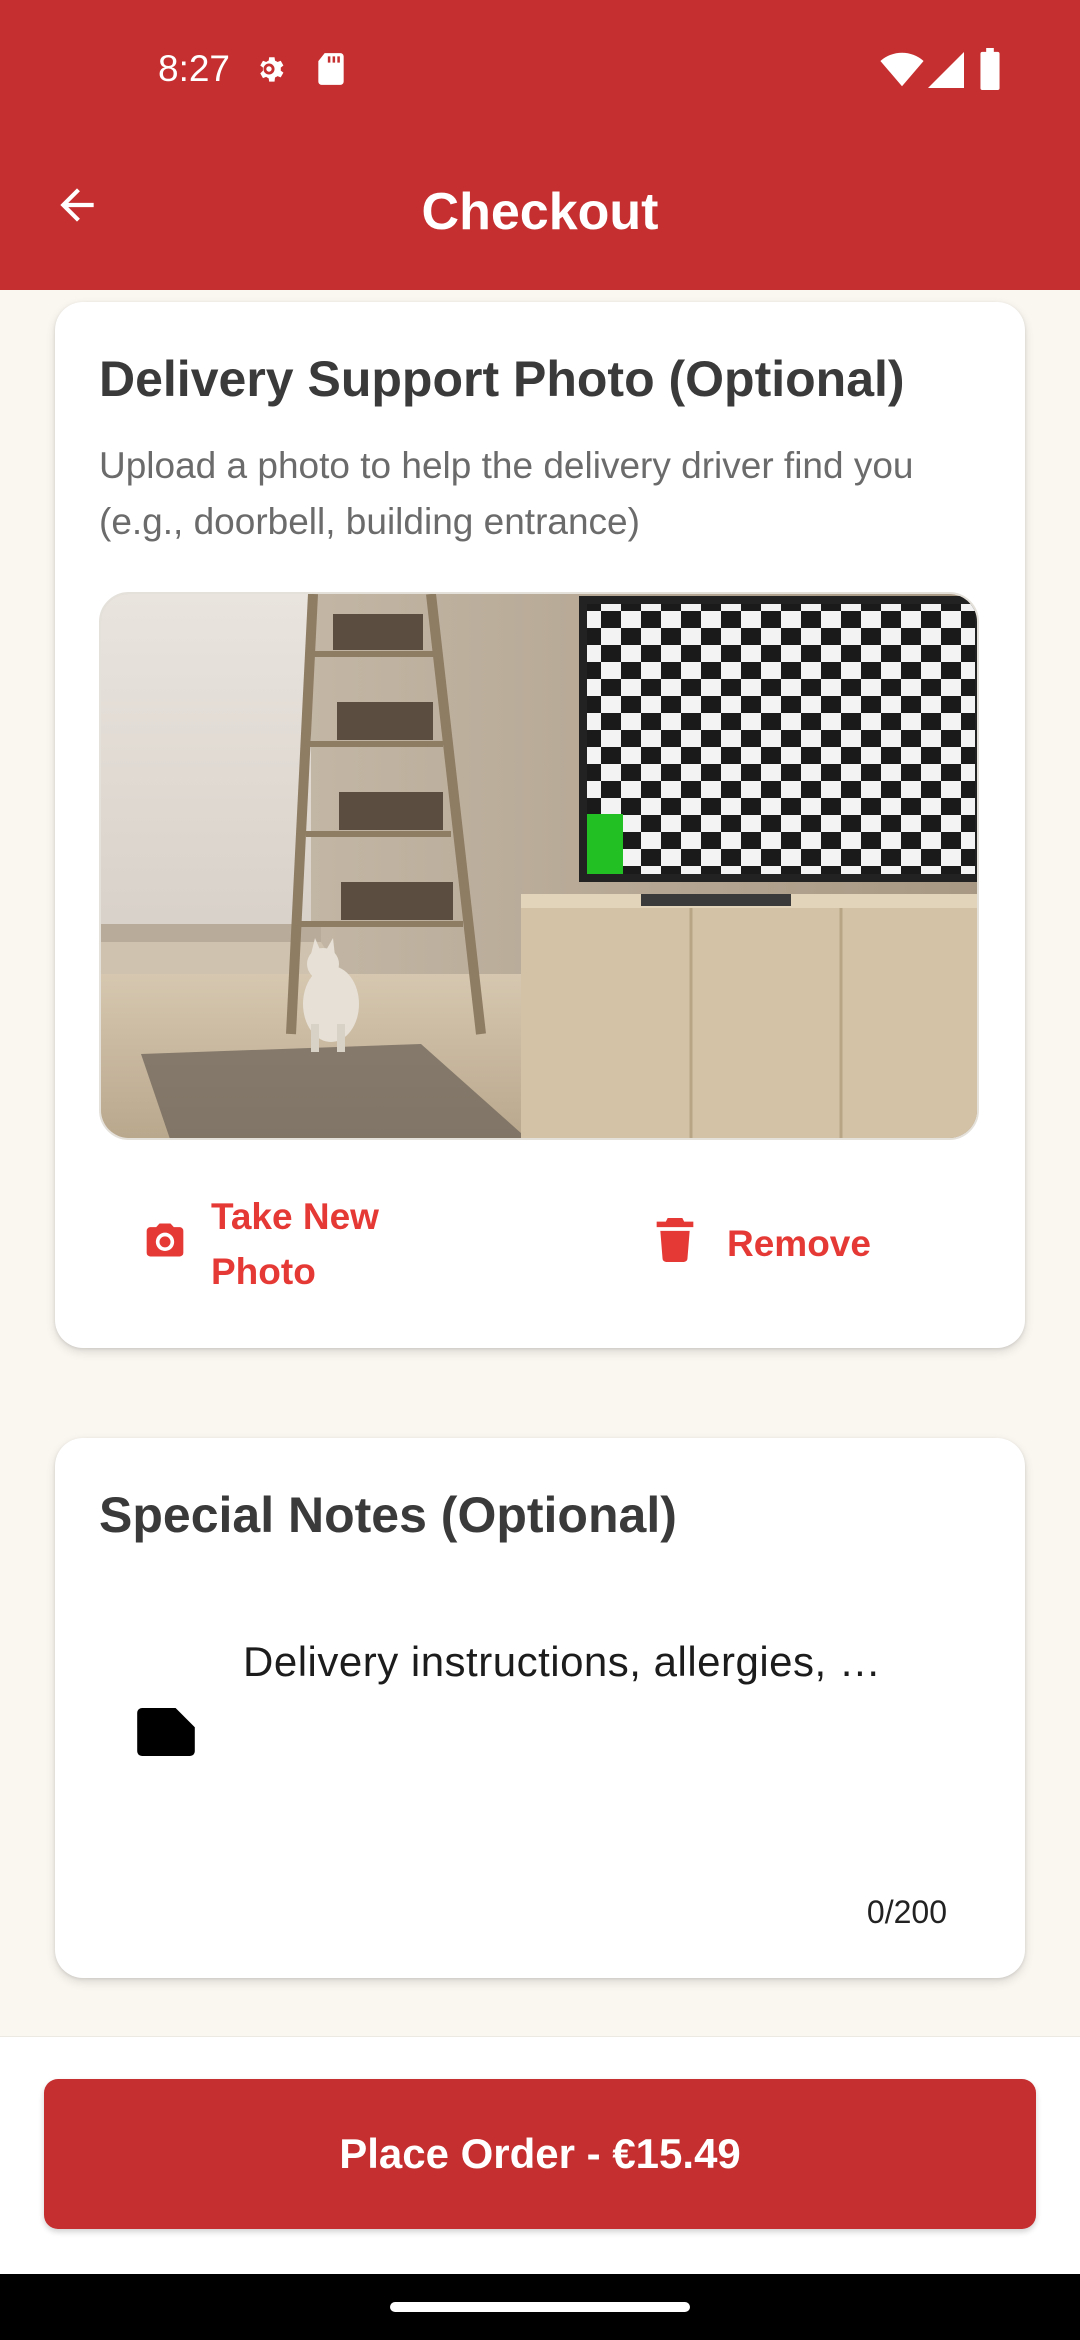 The width and height of the screenshot is (1080, 2340). I want to click on note-icon, so click(166, 1734).